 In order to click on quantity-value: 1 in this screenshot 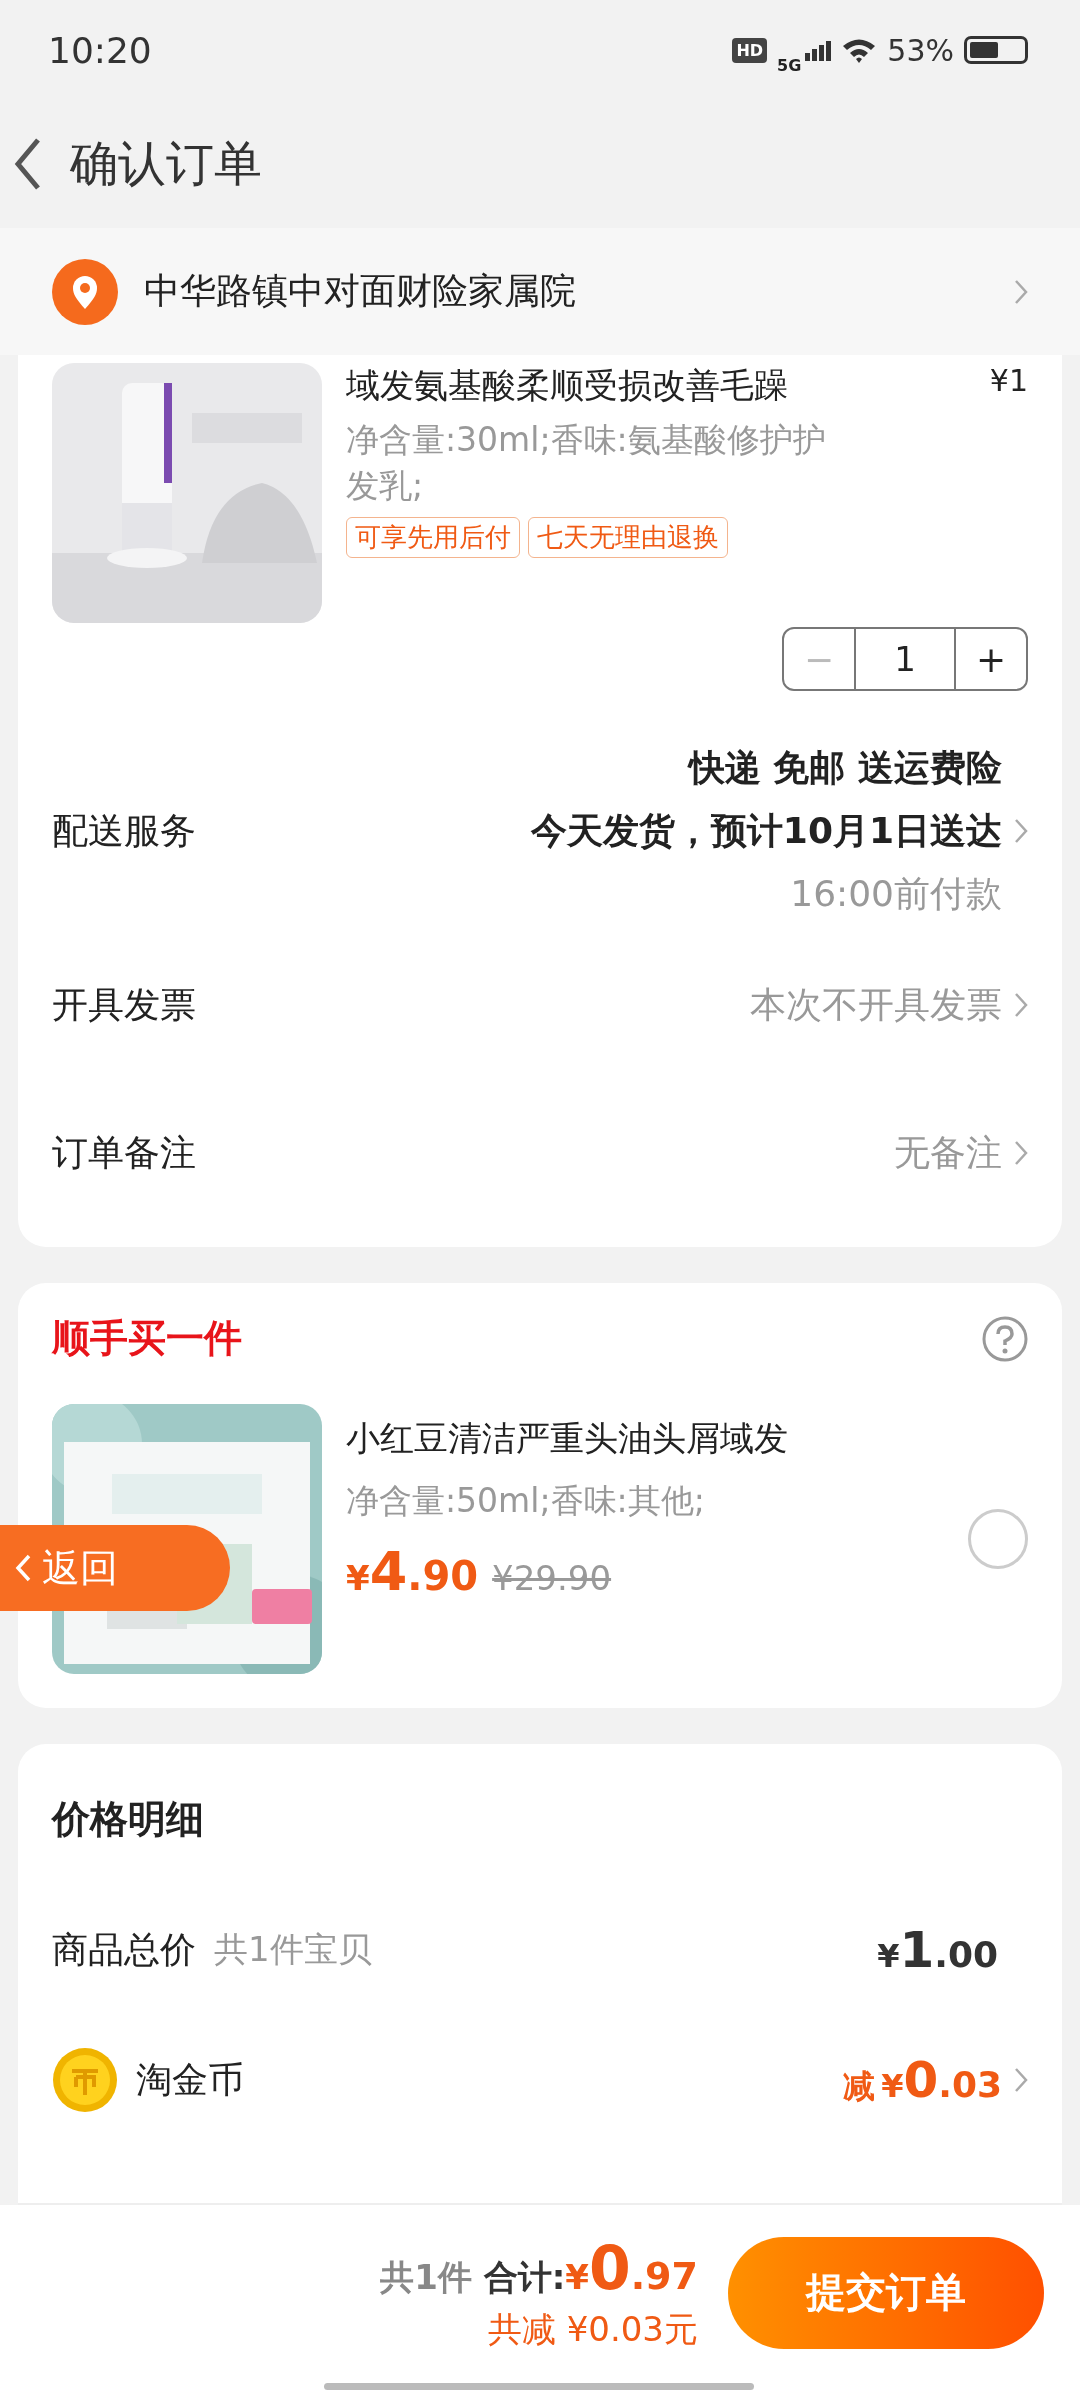, I will do `click(905, 659)`.